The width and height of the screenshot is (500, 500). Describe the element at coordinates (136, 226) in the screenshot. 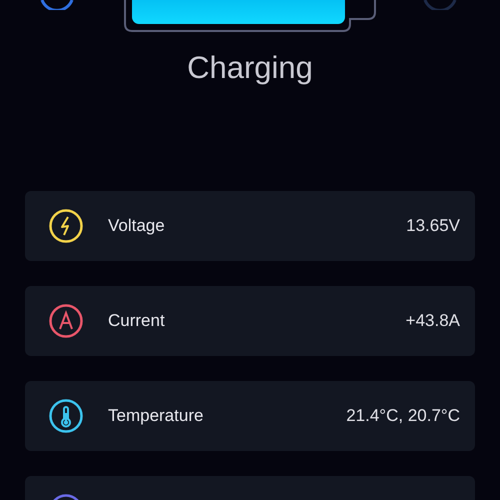

I see `metric-label: Voltage` at that location.